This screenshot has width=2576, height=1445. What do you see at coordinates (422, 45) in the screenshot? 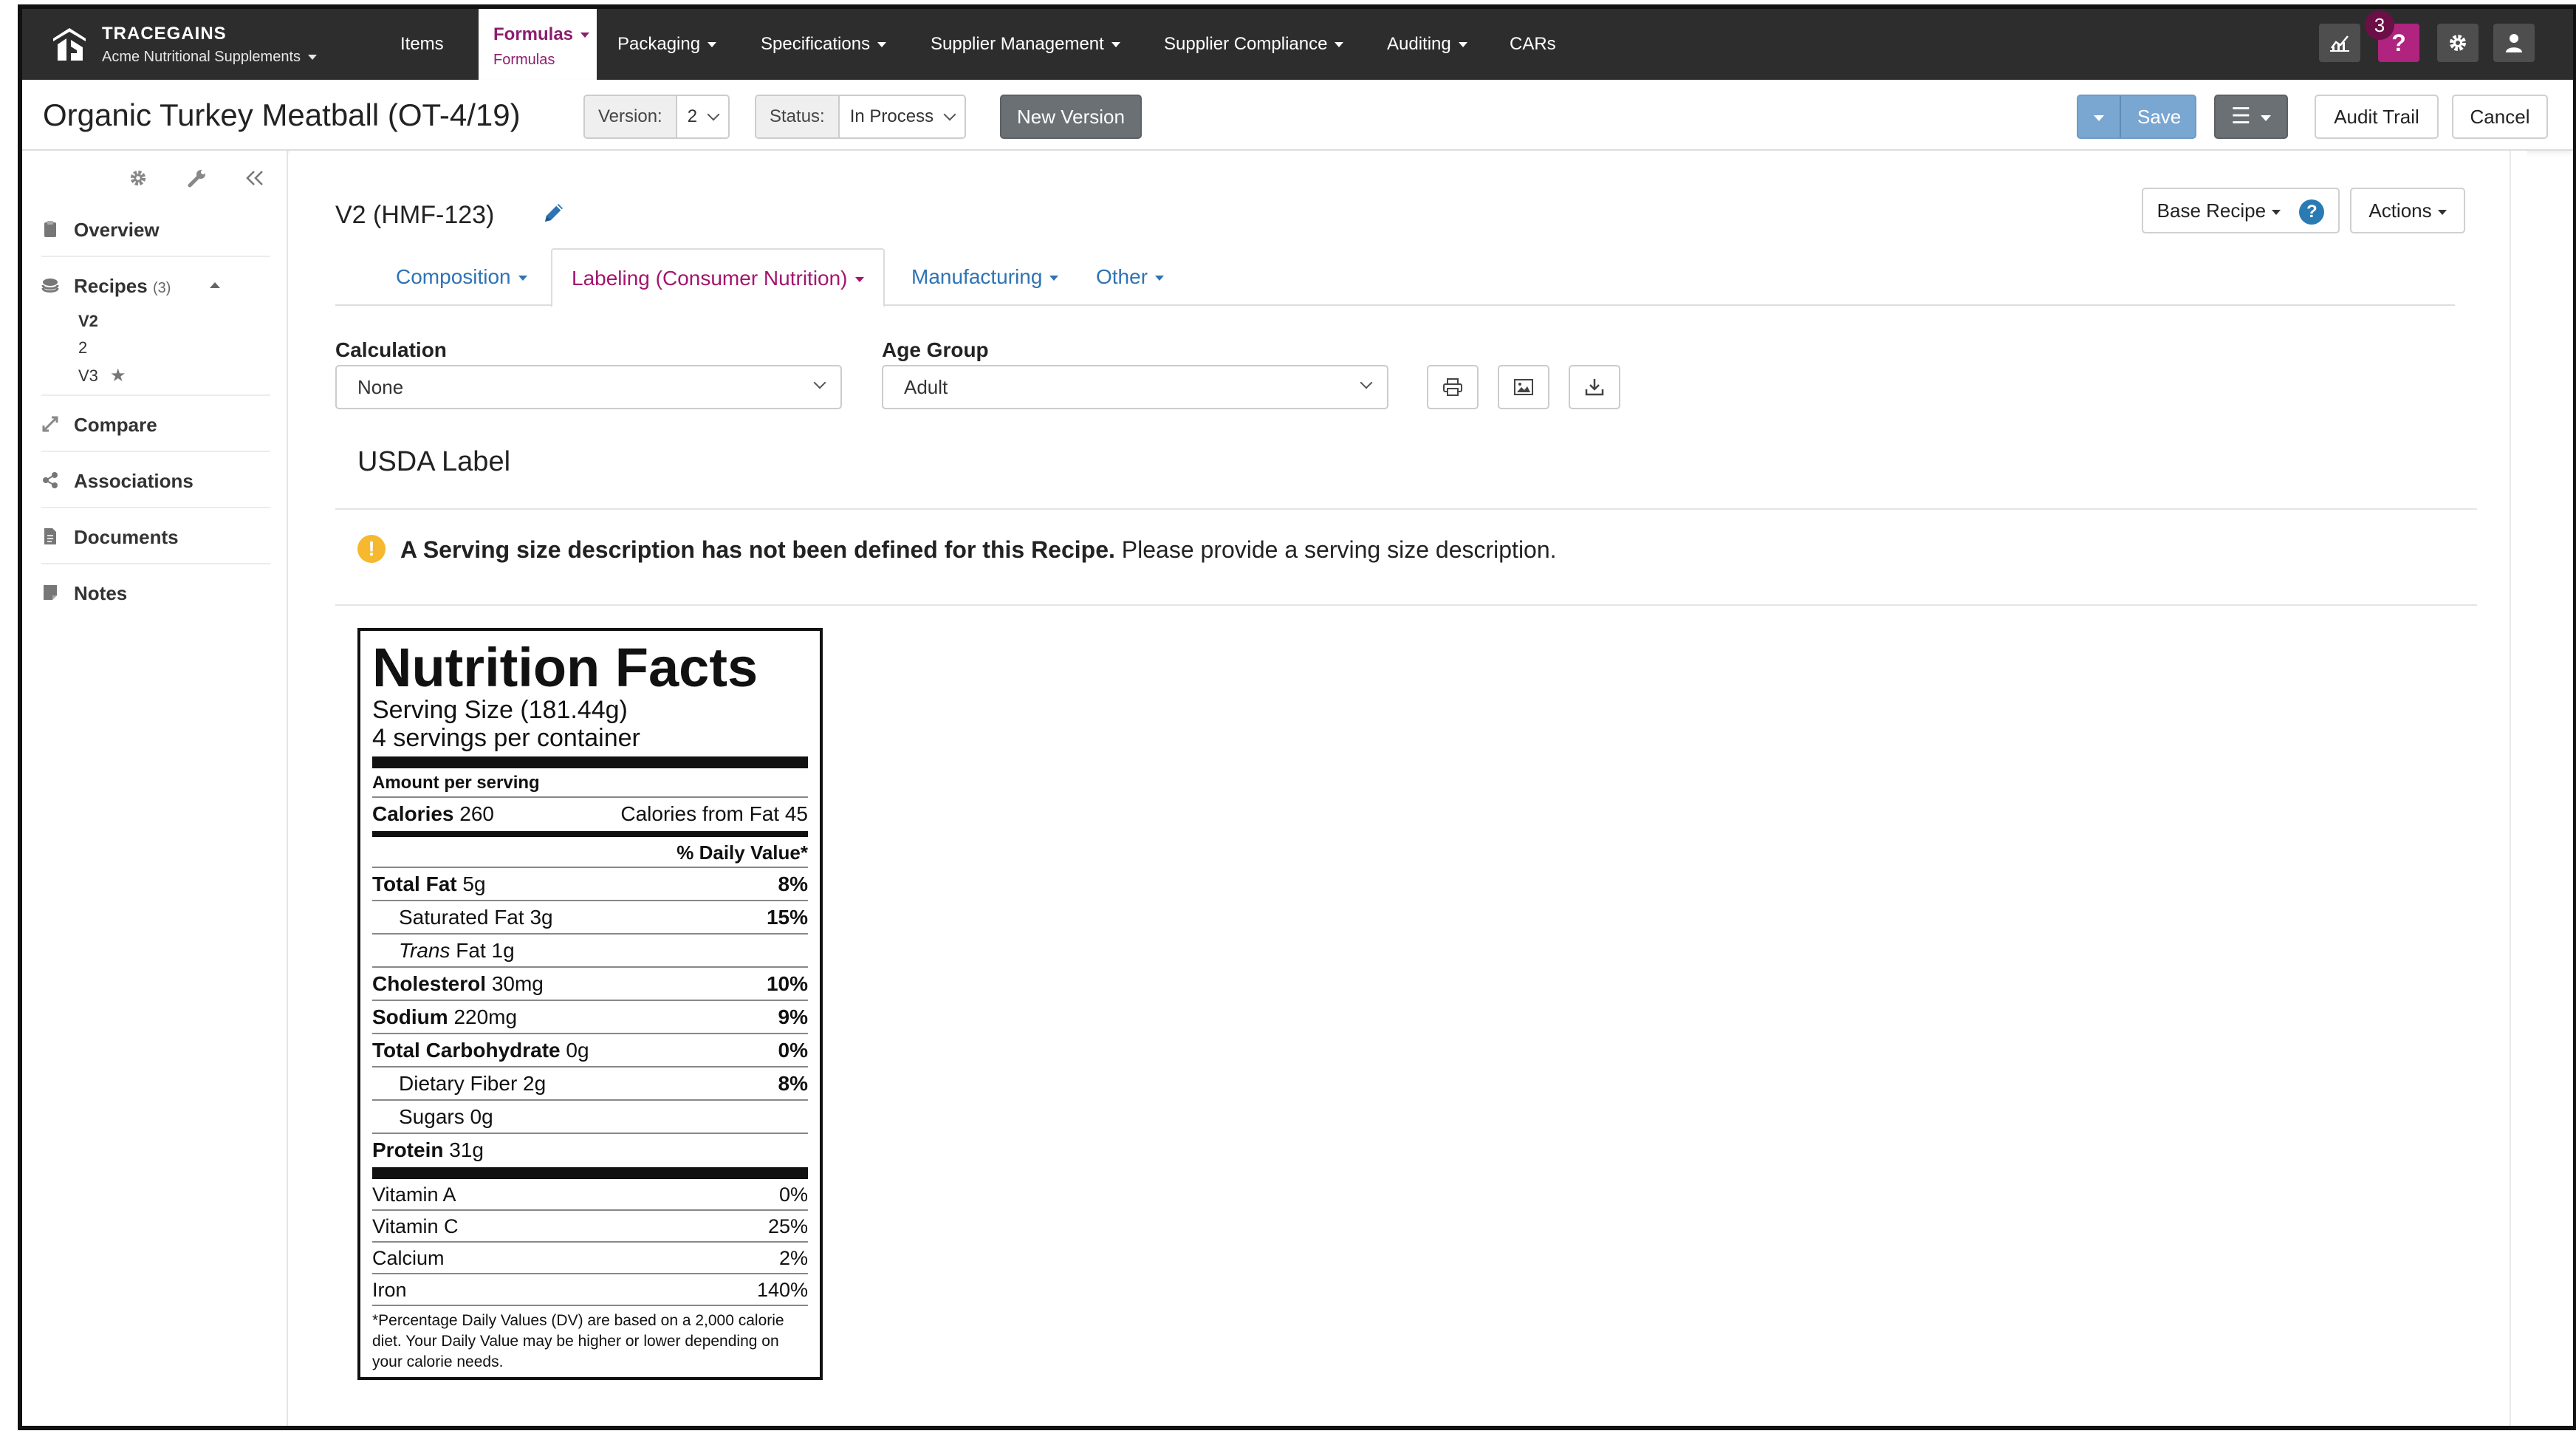
I see `nav-items: Items` at bounding box center [422, 45].